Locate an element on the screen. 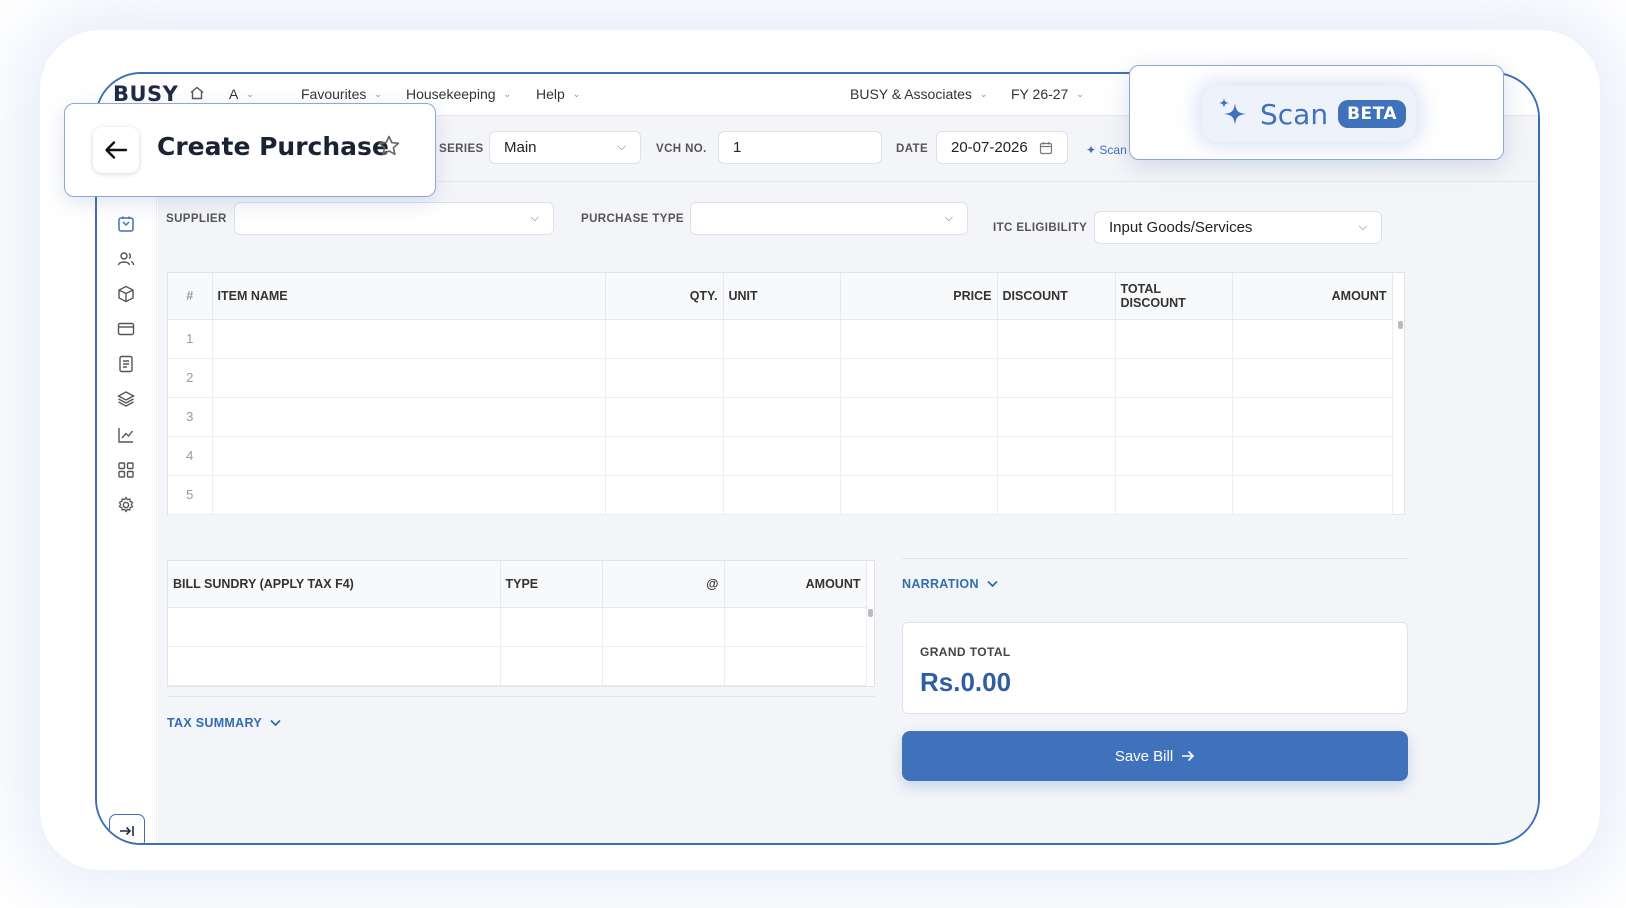 This screenshot has height=908, width=1626. date-input: 20-07-2026 is located at coordinates (1002, 147).